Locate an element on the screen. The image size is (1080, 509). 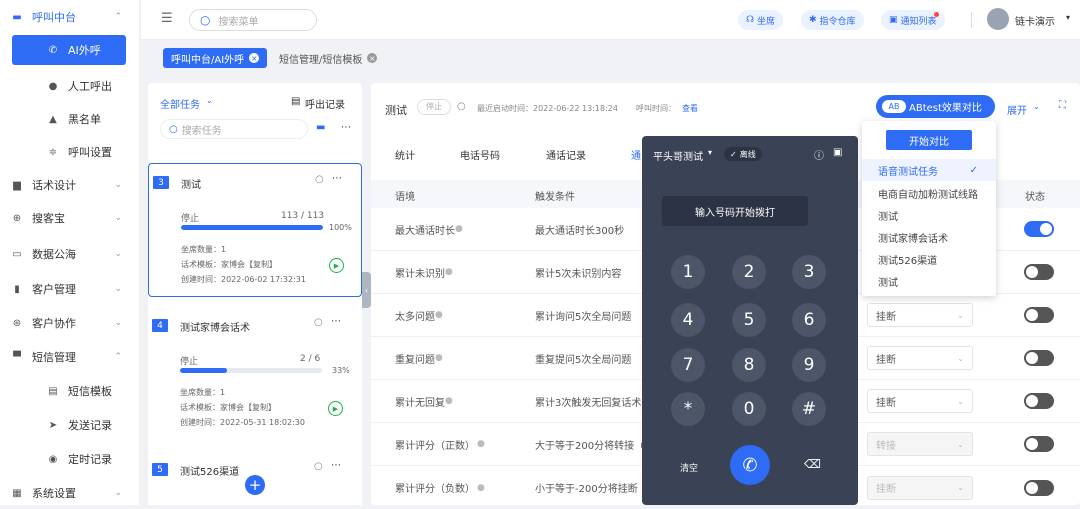
start-compare-button: 开始对比 is located at coordinates (929, 140).